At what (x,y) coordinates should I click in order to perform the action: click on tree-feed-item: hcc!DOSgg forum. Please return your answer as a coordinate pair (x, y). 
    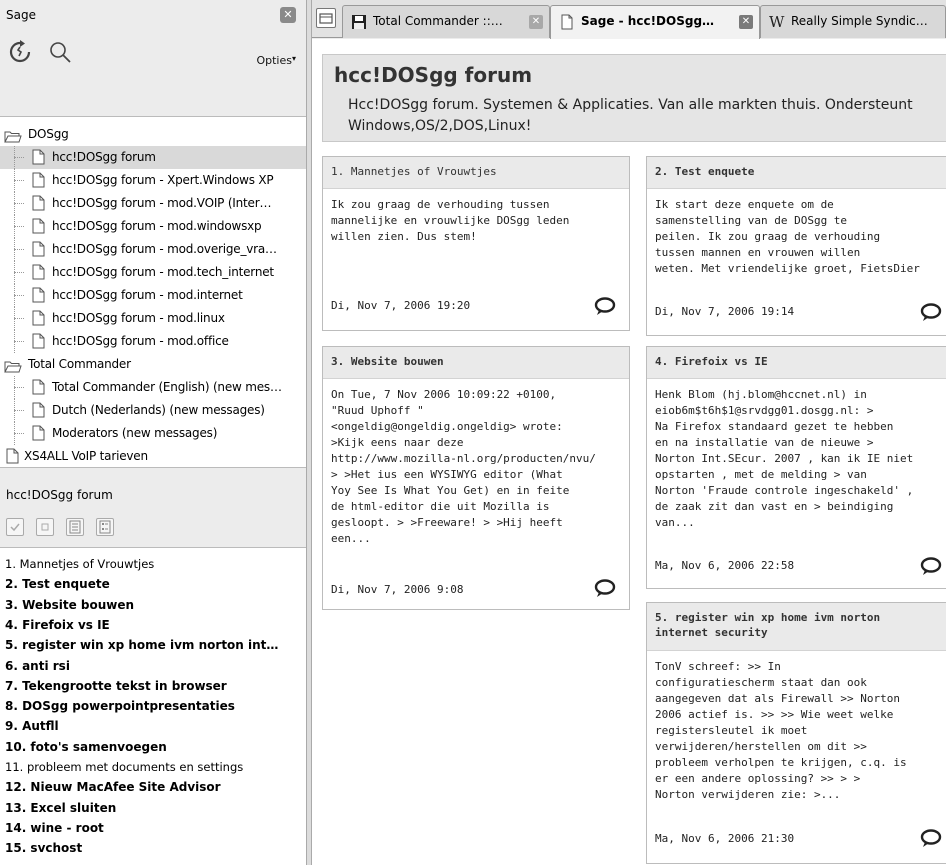
    Looking at the image, I should click on (153, 157).